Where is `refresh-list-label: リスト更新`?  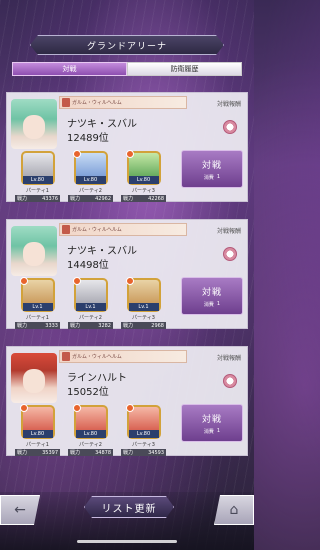
refresh-list-label: リスト更新 is located at coordinates (129, 509).